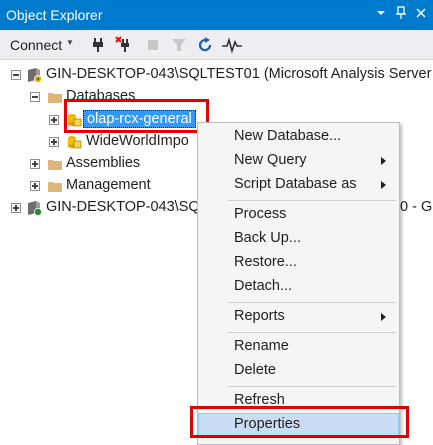 This screenshot has height=445, width=433. What do you see at coordinates (34, 208) in the screenshot?
I see `database-server-icon` at bounding box center [34, 208].